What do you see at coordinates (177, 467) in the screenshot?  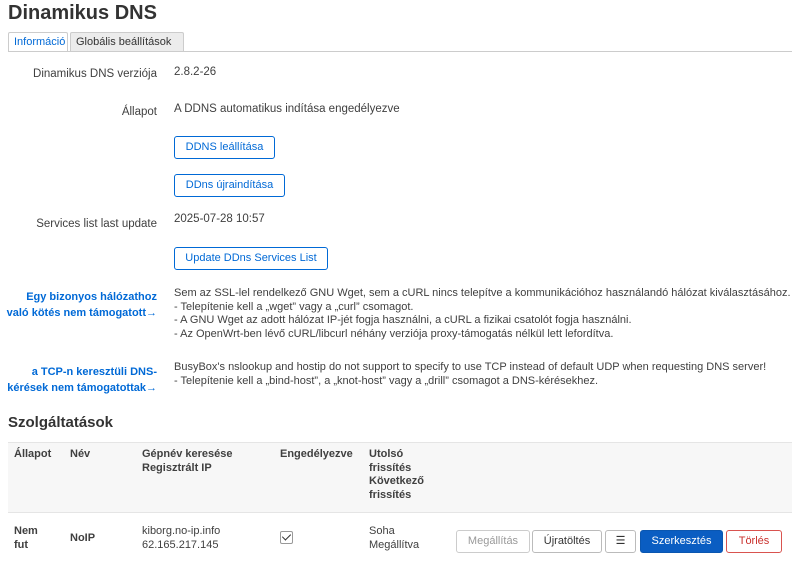 I see `header-lookup-line: Regisztrált IP` at bounding box center [177, 467].